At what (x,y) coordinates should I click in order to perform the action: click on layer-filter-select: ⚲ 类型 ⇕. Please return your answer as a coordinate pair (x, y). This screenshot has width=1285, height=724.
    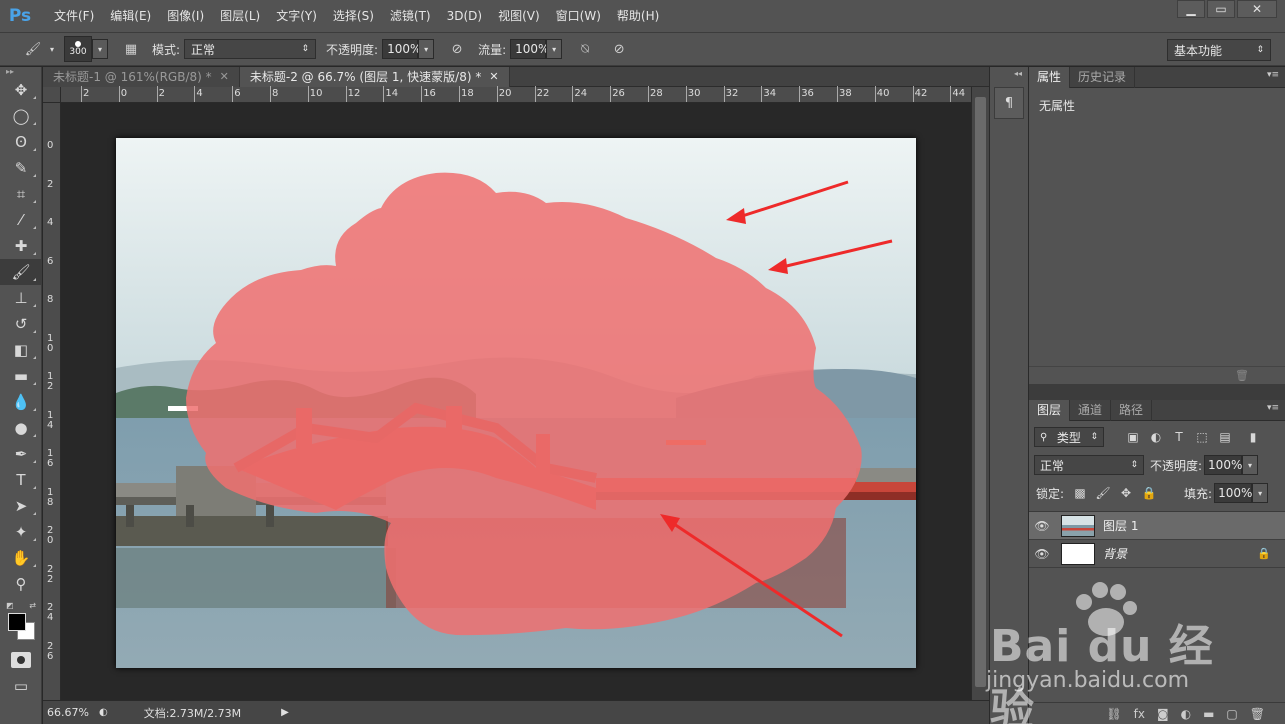
    Looking at the image, I should click on (1069, 437).